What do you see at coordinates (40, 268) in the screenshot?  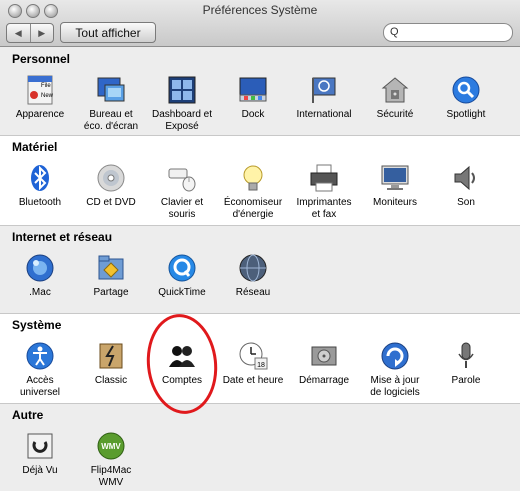 I see `dotmac-icon` at bounding box center [40, 268].